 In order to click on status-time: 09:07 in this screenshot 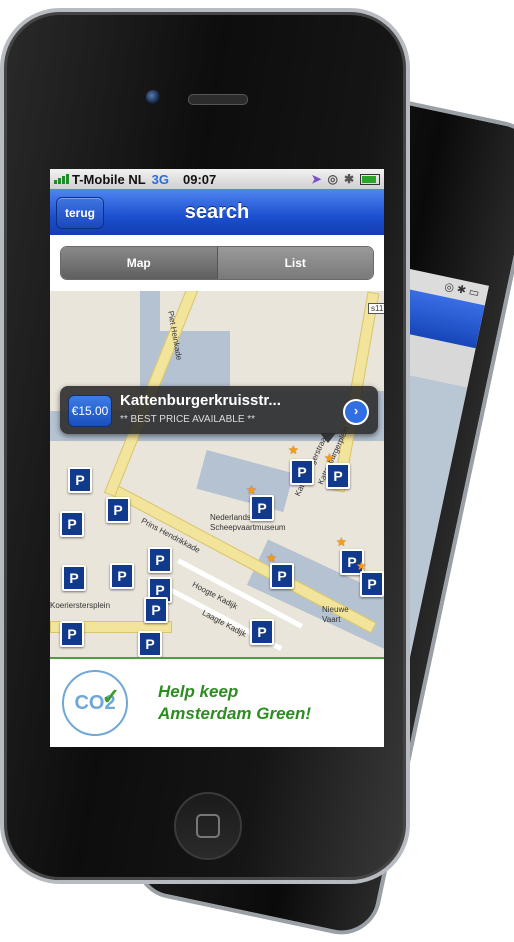, I will do `click(200, 179)`.